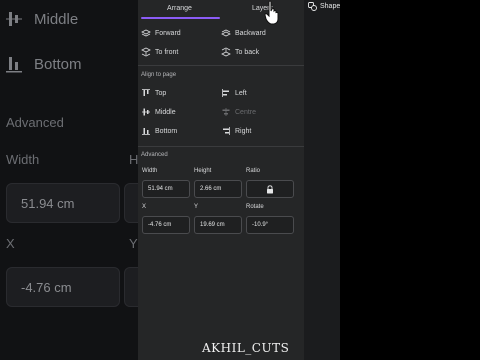 The height and width of the screenshot is (360, 480). I want to click on align-grid: Top Left Middle Centre Bottom Right, so click(221, 112).